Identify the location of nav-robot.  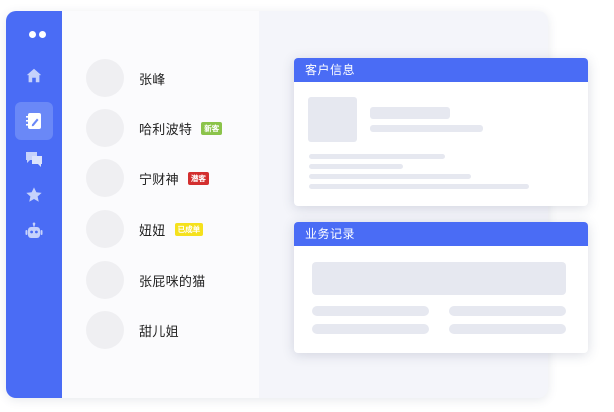
(34, 232).